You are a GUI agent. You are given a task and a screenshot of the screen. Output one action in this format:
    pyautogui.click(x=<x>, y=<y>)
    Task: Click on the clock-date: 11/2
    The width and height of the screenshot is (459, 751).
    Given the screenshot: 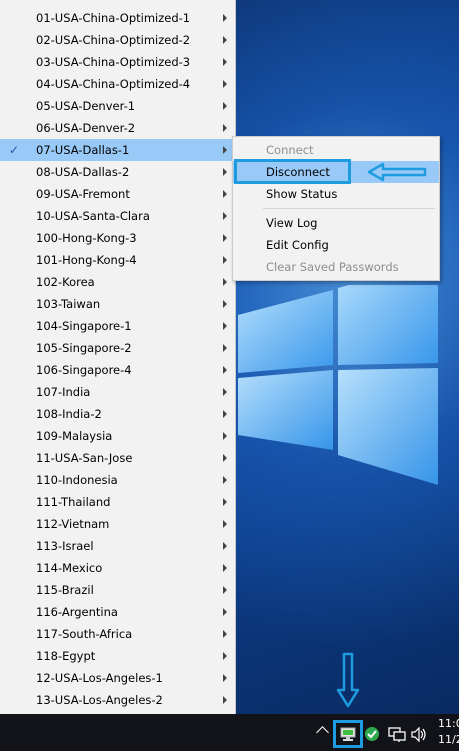 What is the action you would take?
    pyautogui.click(x=448, y=739)
    